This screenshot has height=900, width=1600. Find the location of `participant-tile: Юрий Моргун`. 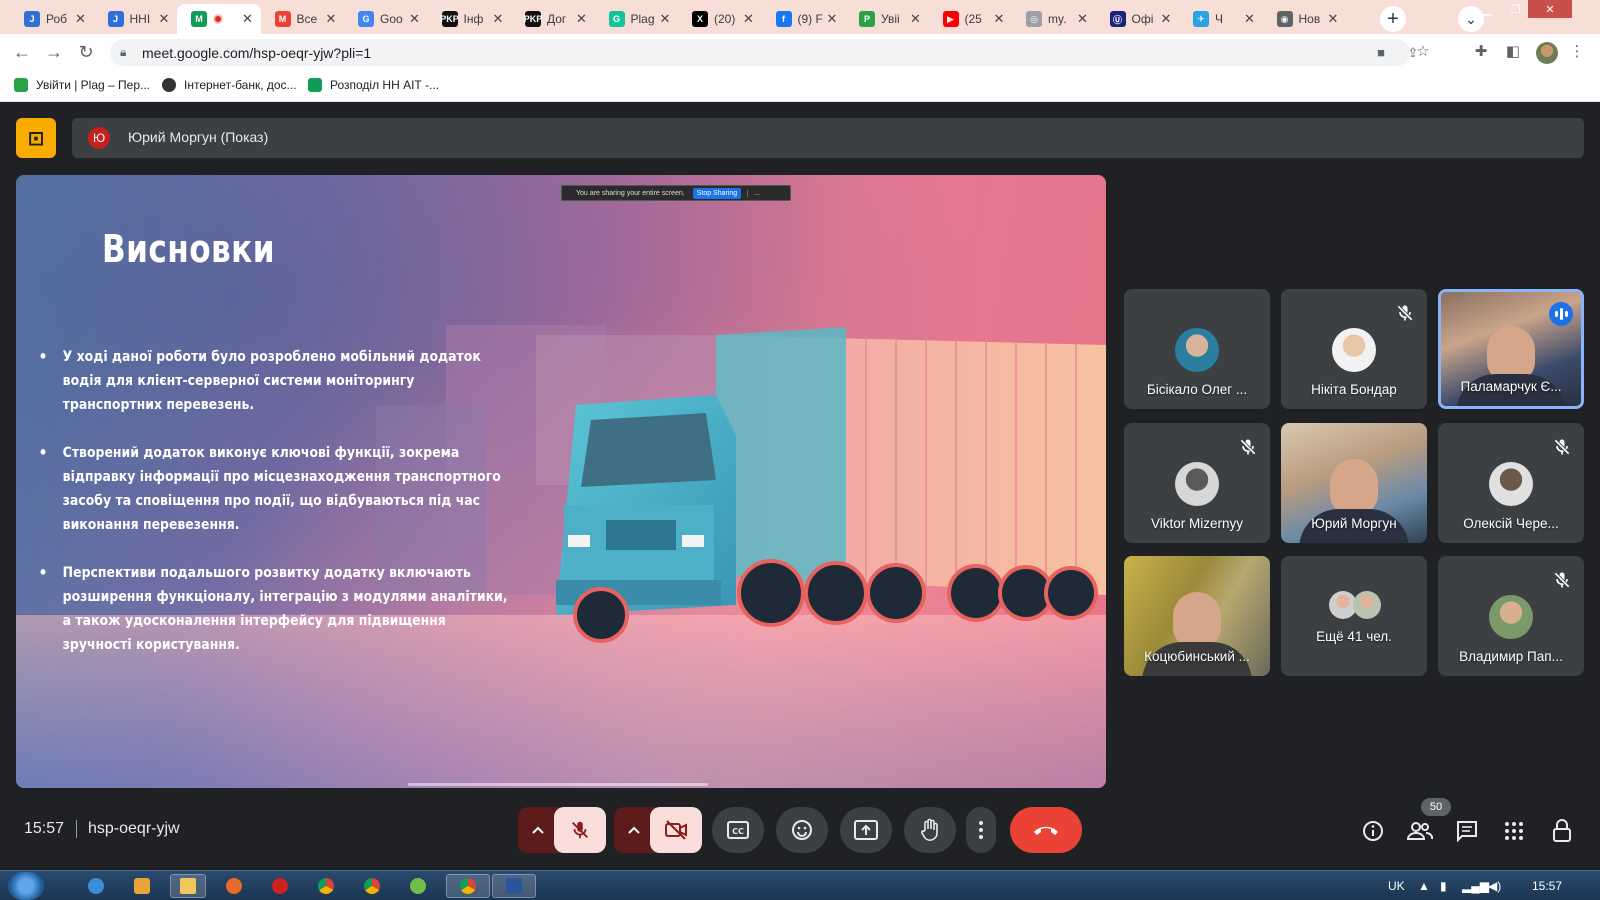

participant-tile: Юрий Моргун is located at coordinates (1354, 483).